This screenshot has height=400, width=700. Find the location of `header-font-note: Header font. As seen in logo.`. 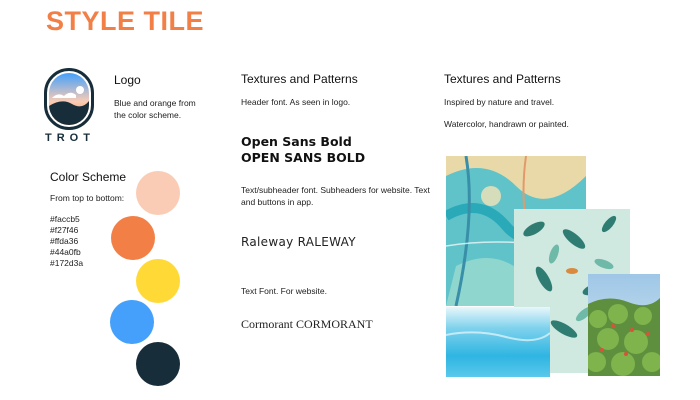

header-font-note: Header font. As seen in logo. is located at coordinates (296, 102).